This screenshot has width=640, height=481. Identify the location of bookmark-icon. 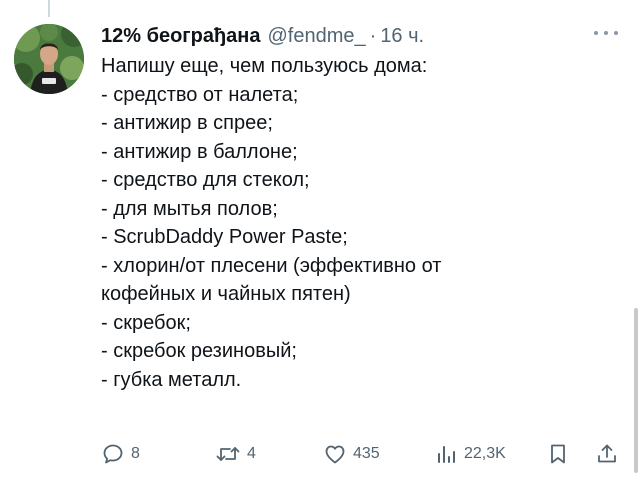
(558, 454).